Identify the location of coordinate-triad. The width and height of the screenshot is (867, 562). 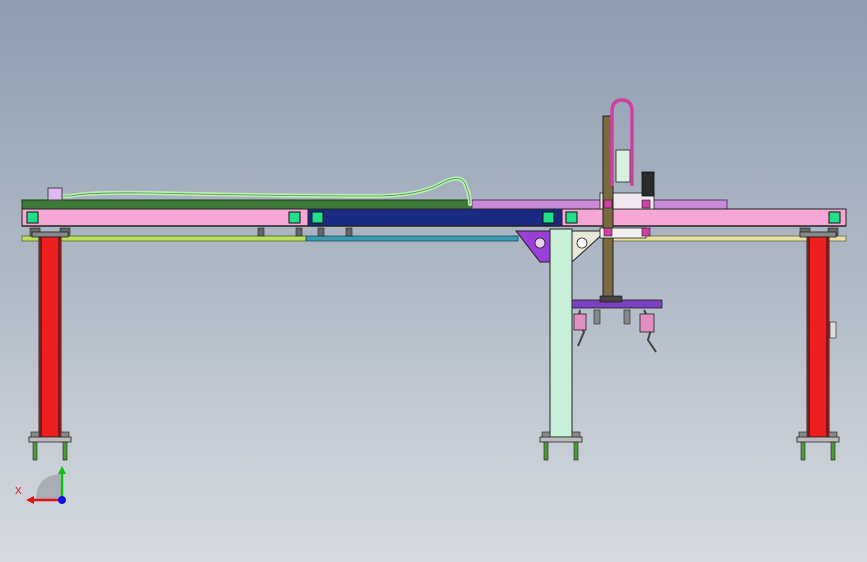
(46, 485).